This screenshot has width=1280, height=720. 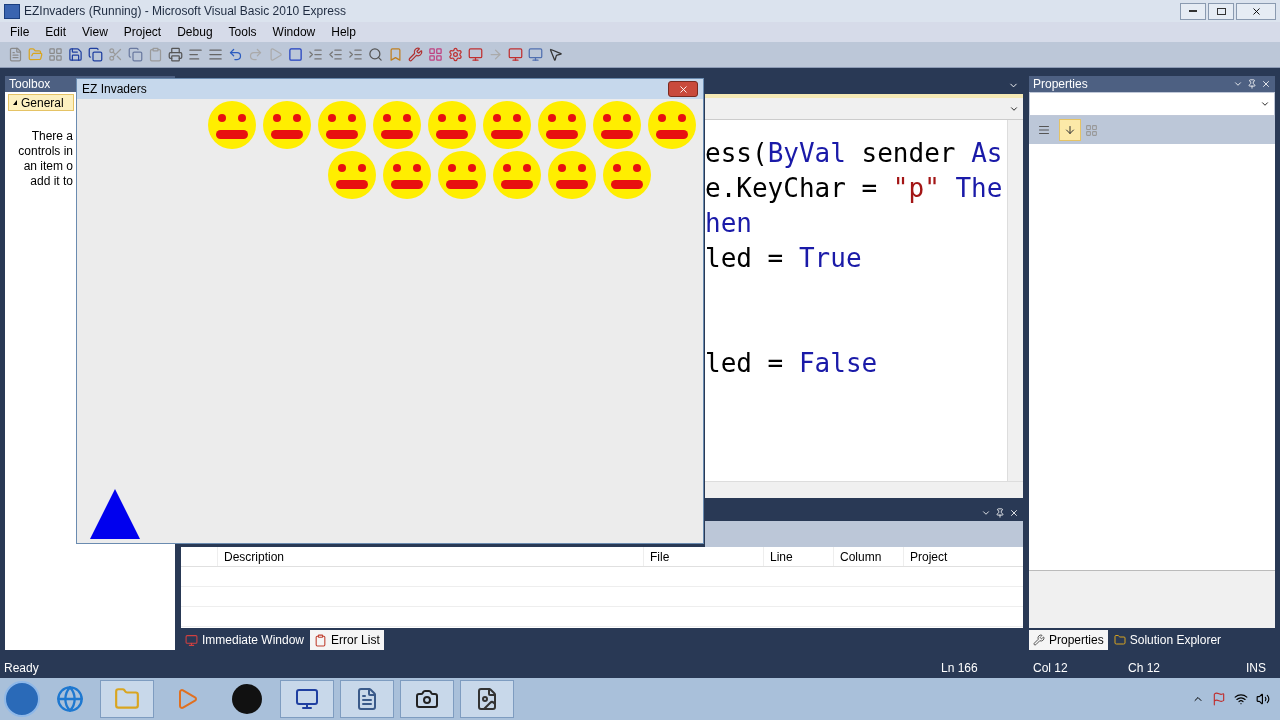 I want to click on sort-arrow-icon, so click(x=1070, y=130).